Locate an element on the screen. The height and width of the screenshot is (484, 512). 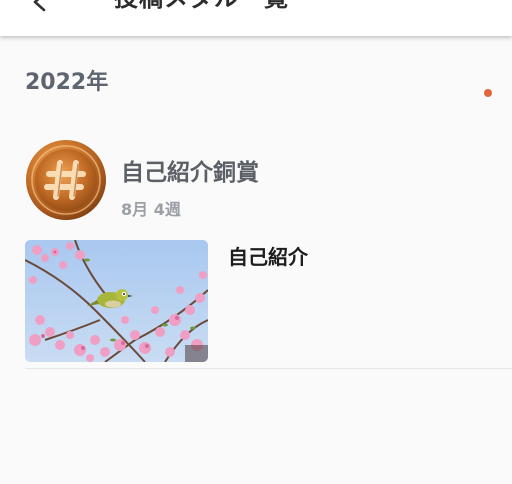
divider is located at coordinates (268, 368).